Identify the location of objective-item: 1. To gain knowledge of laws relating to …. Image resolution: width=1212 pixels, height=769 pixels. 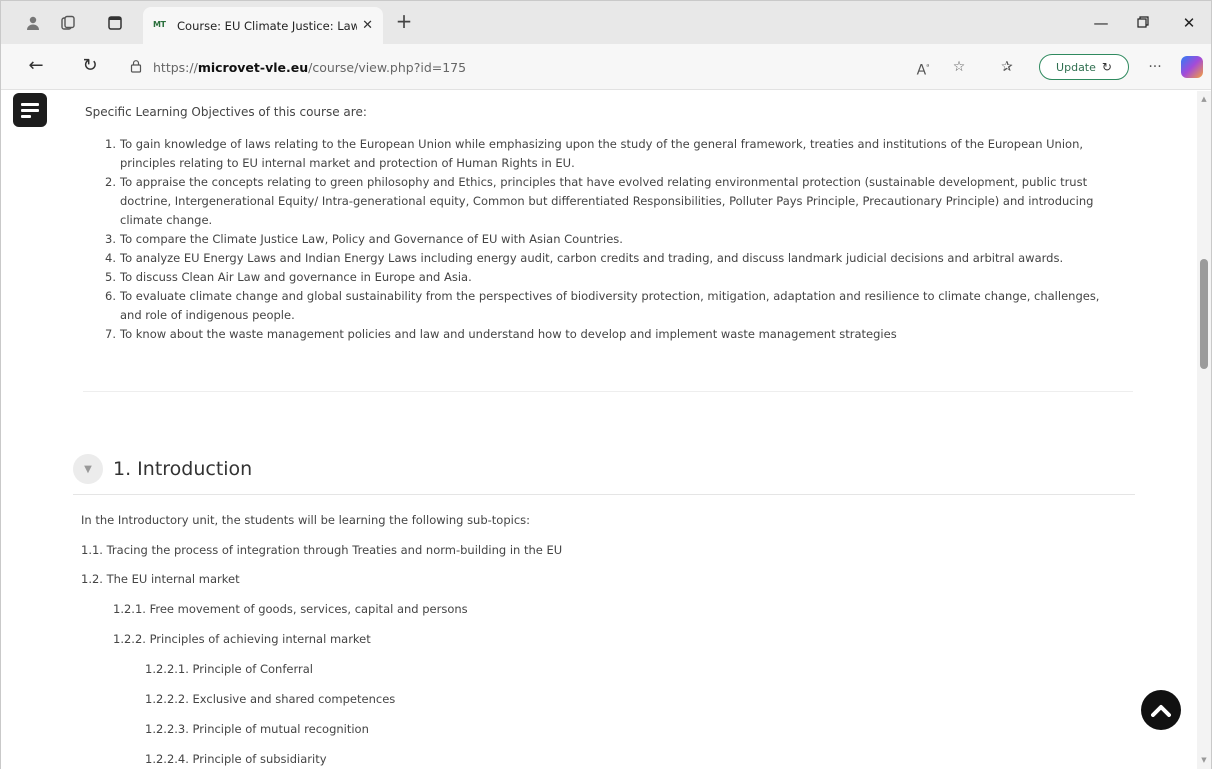
(612, 154).